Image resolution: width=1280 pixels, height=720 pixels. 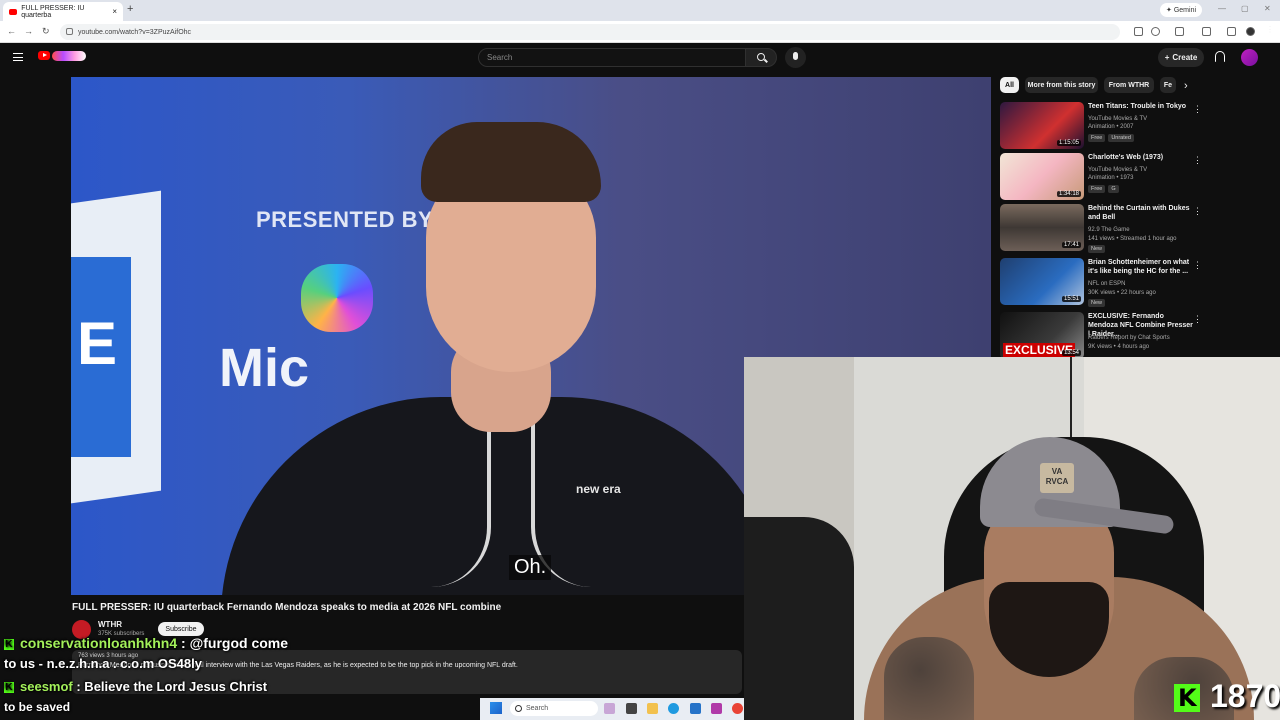 I want to click on rec-meta: 9K views • 4 hours ago, so click(x=1119, y=347).